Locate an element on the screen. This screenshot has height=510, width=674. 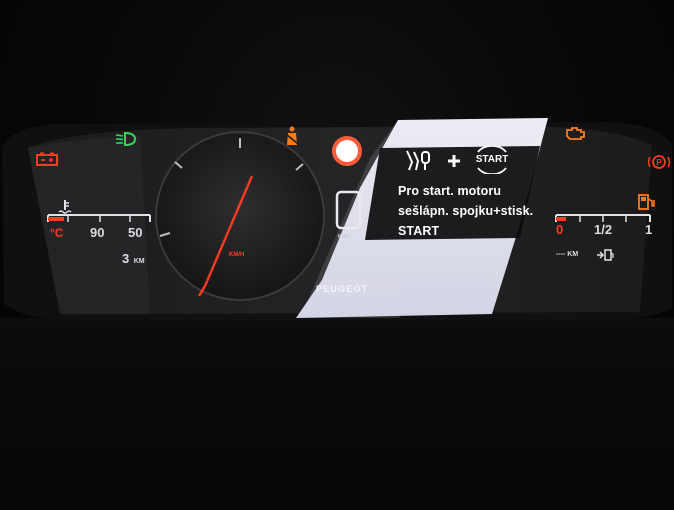
trip-value: 3 is located at coordinates (126, 258).